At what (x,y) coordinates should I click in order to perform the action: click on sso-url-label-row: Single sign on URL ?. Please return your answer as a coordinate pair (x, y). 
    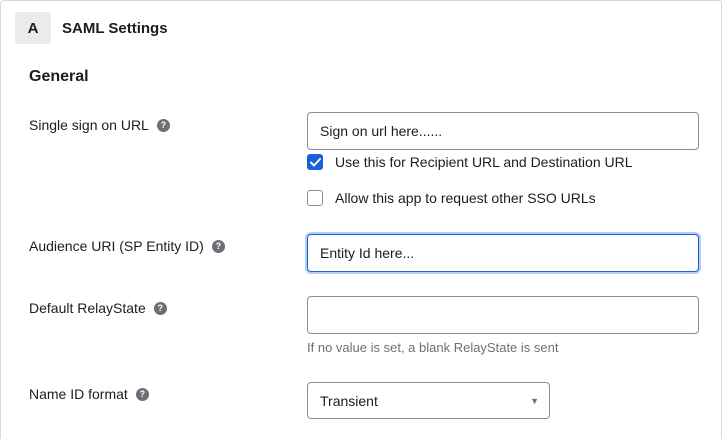
    Looking at the image, I should click on (99, 125).